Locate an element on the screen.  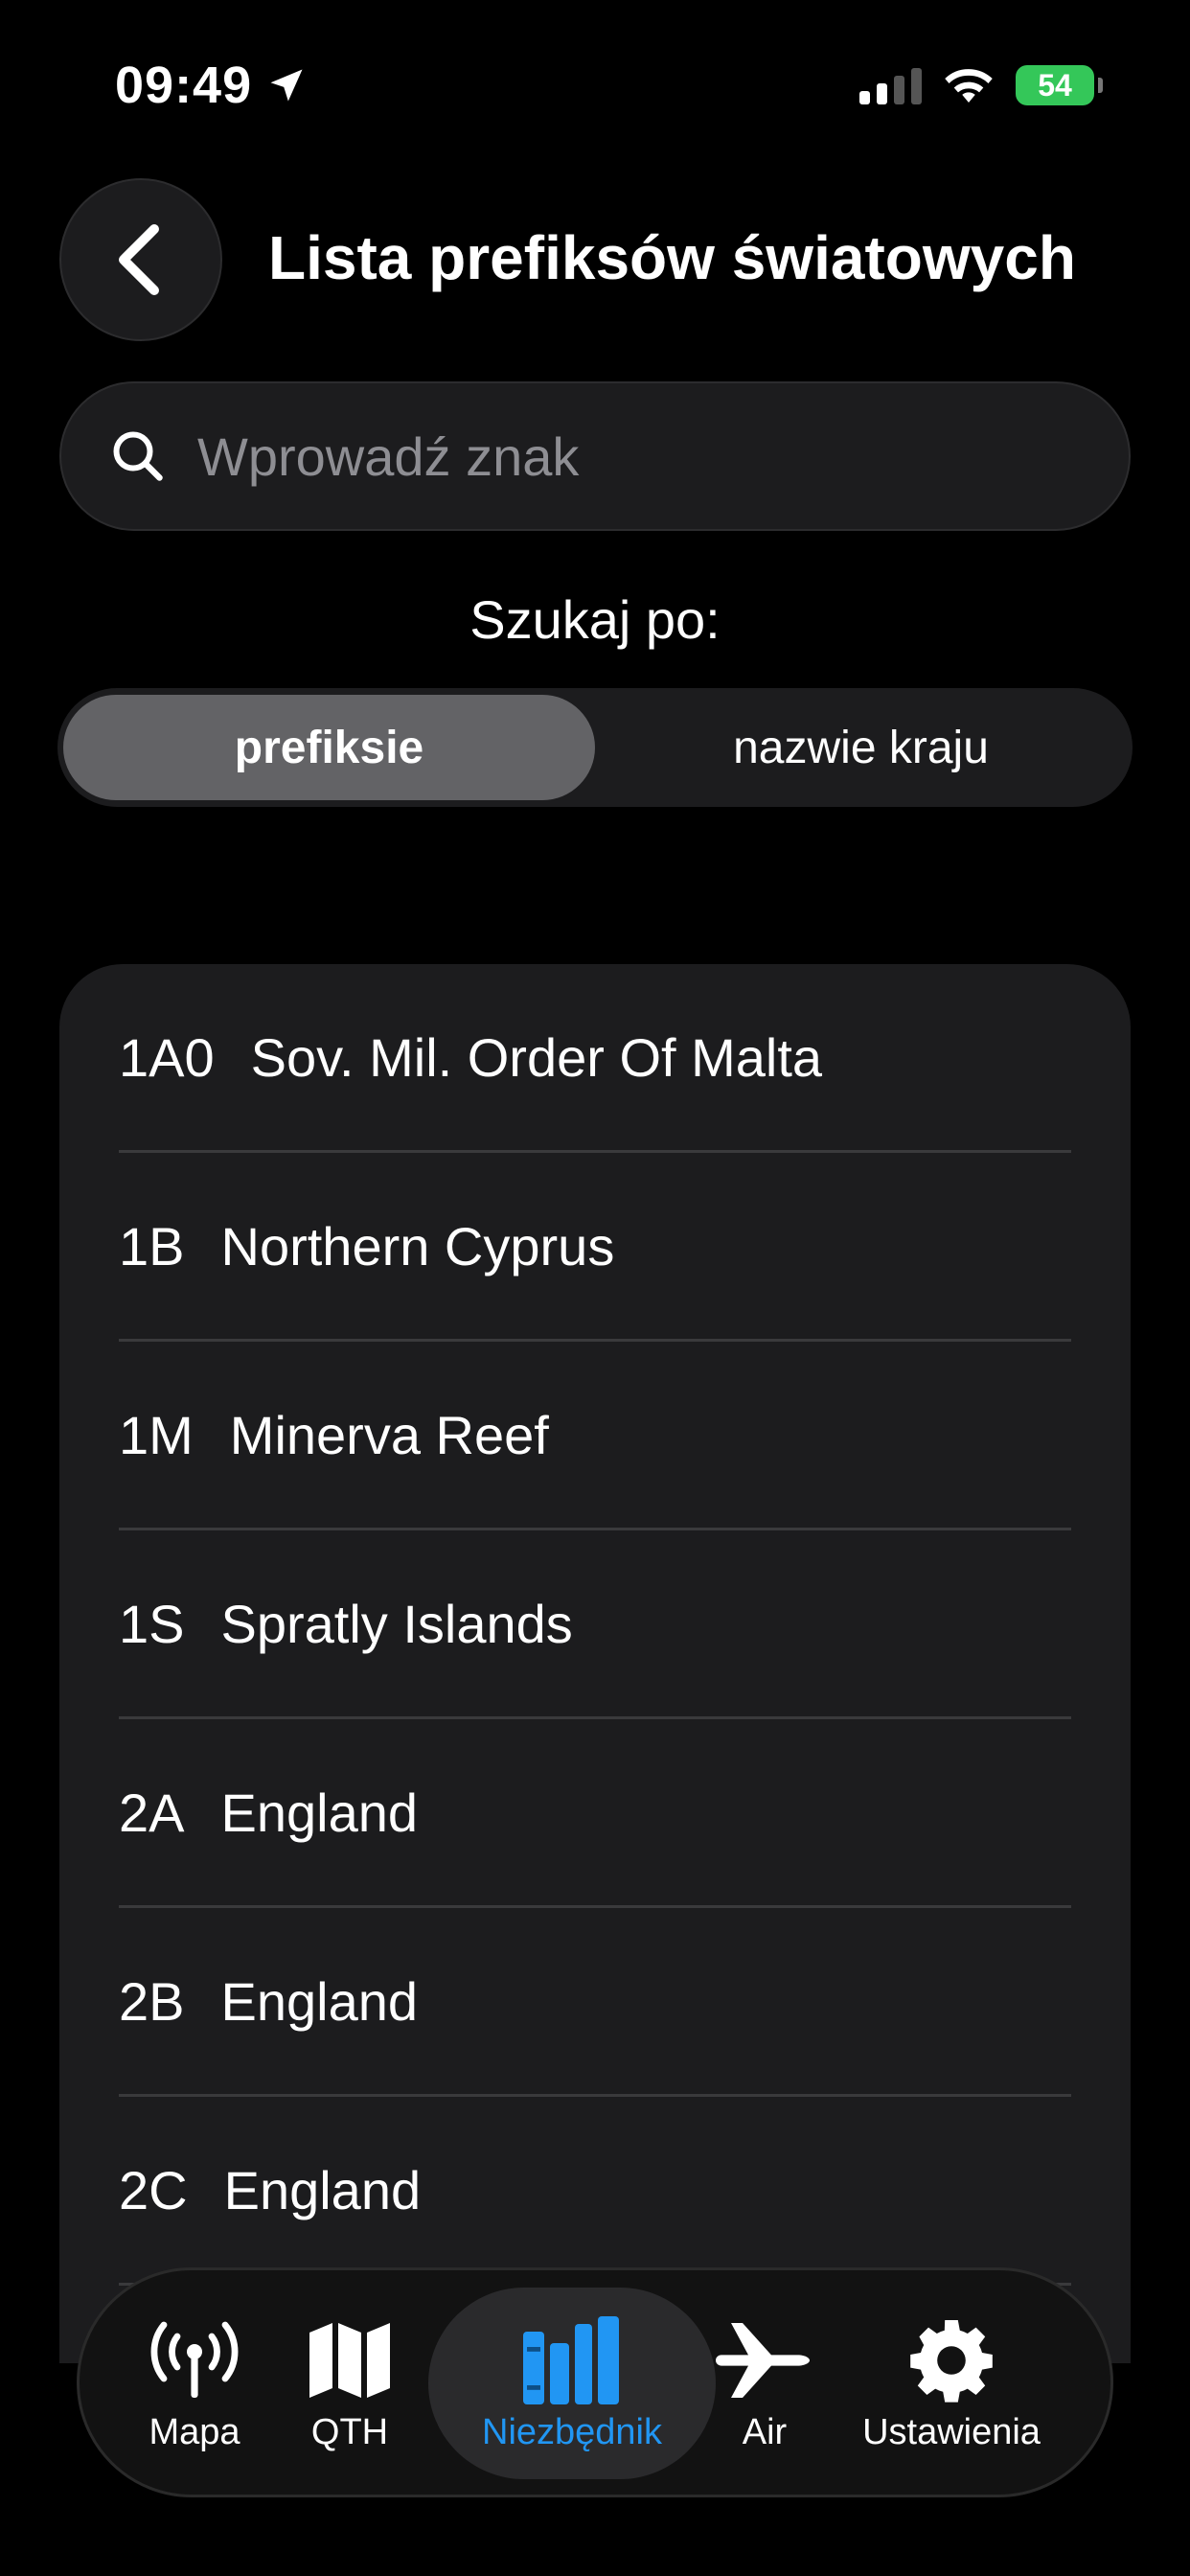
tab-mapa: Mapa is located at coordinates (195, 2382).